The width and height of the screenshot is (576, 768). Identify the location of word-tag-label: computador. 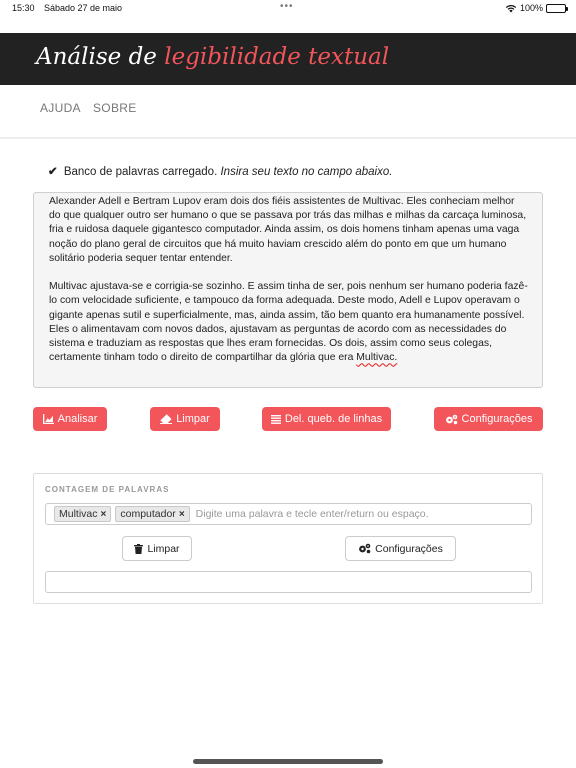
(148, 514).